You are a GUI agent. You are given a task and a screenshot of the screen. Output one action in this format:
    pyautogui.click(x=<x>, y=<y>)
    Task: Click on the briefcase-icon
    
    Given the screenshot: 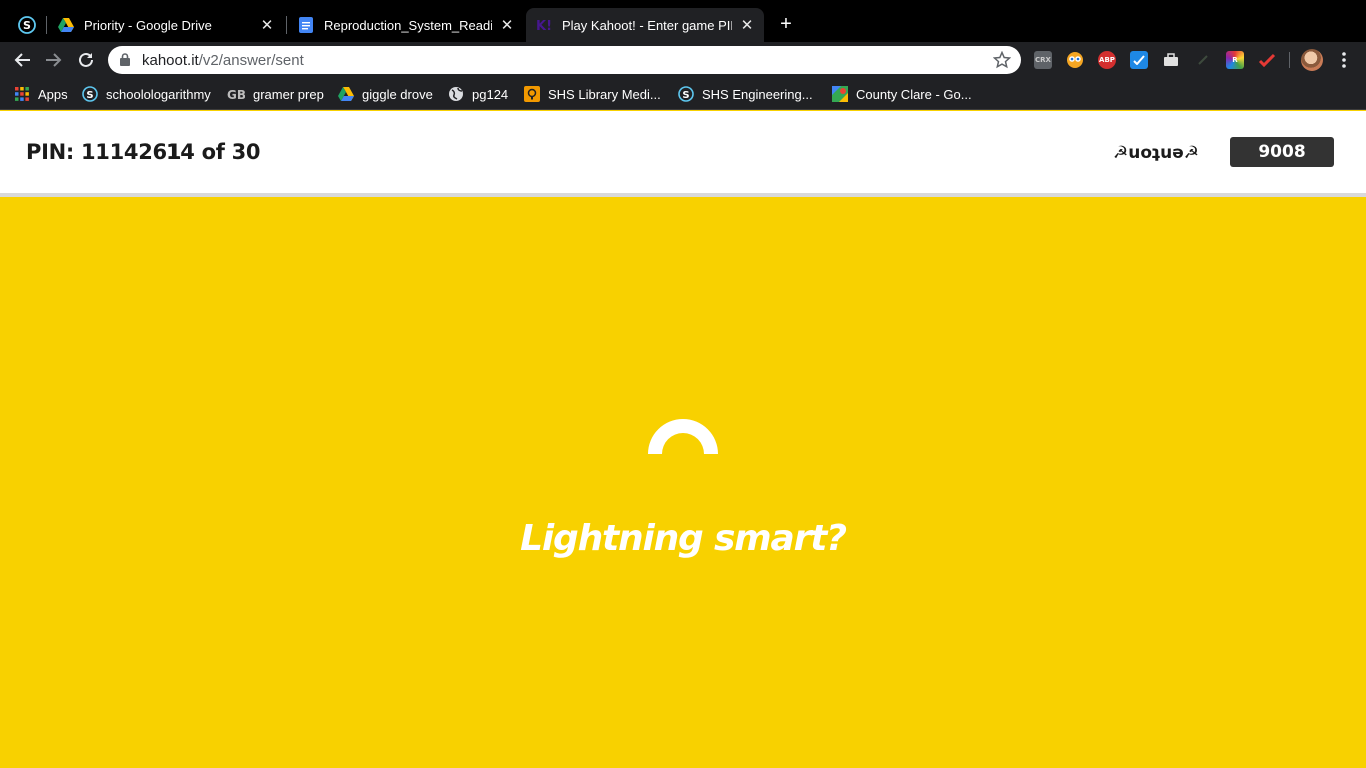 What is the action you would take?
    pyautogui.click(x=1171, y=60)
    